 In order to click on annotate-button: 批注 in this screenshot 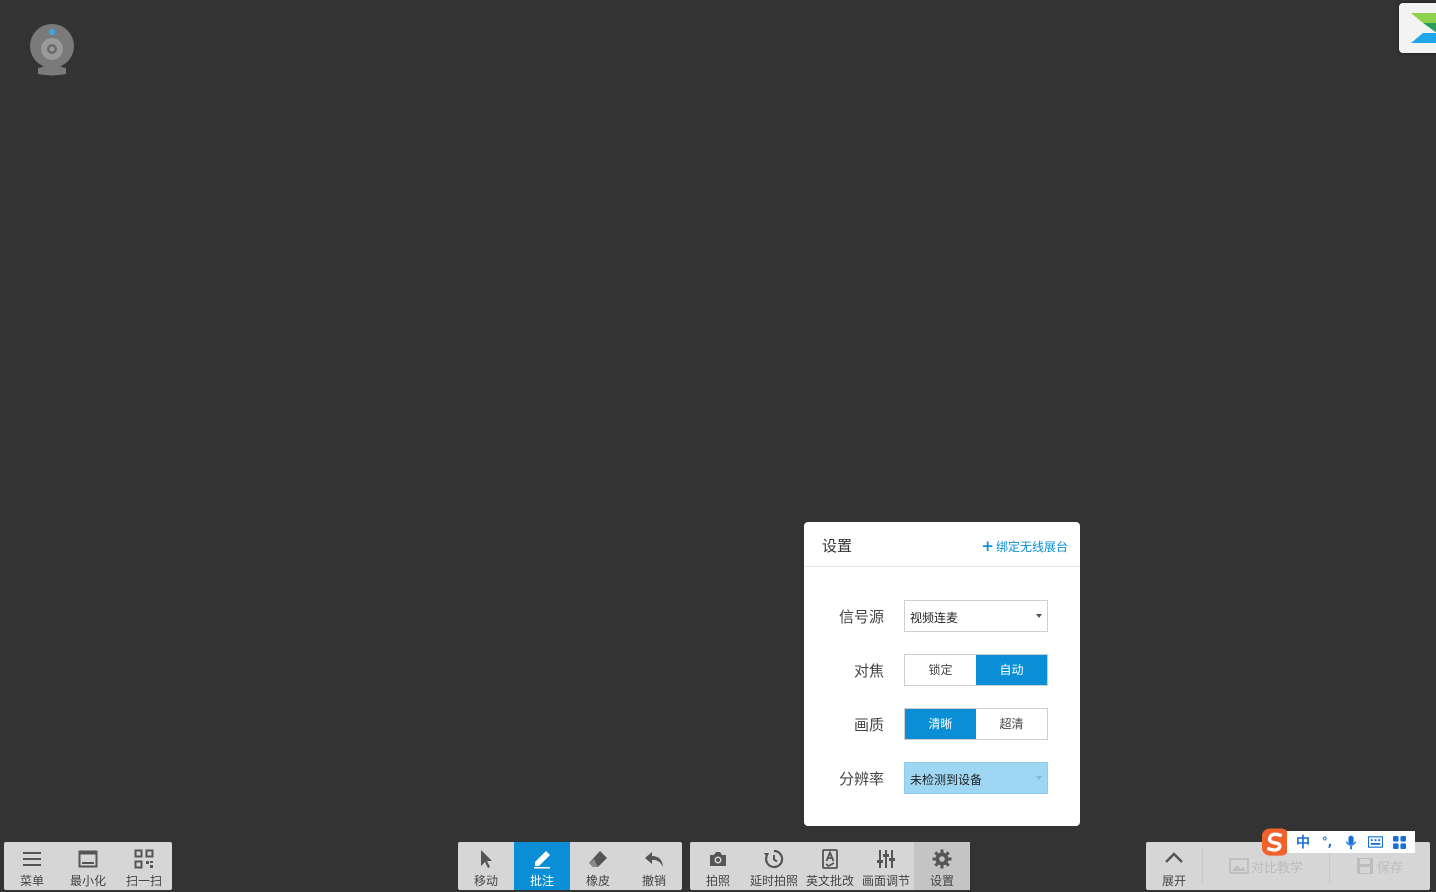, I will do `click(542, 866)`.